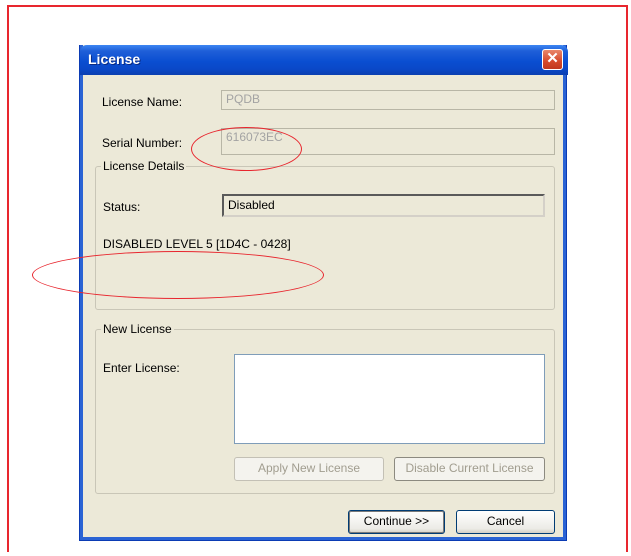 The image size is (631, 556). What do you see at coordinates (114, 59) in the screenshot?
I see `dialog-title: License` at bounding box center [114, 59].